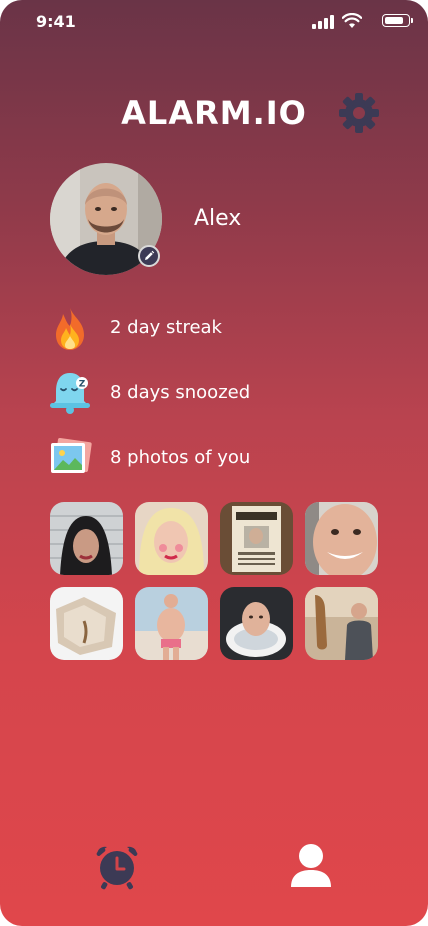 This screenshot has height=926, width=428. I want to click on signal-icon, so click(323, 22).